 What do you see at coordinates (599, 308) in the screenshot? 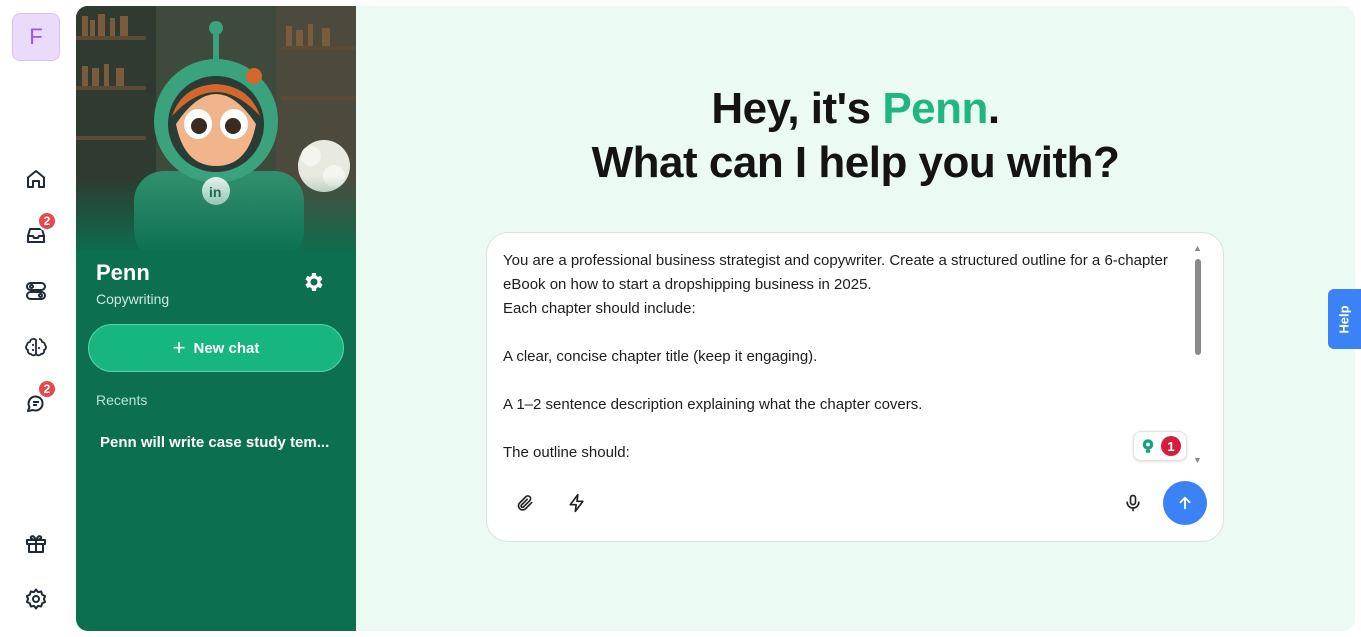
I see `prompt-line: Each chapter should include:` at bounding box center [599, 308].